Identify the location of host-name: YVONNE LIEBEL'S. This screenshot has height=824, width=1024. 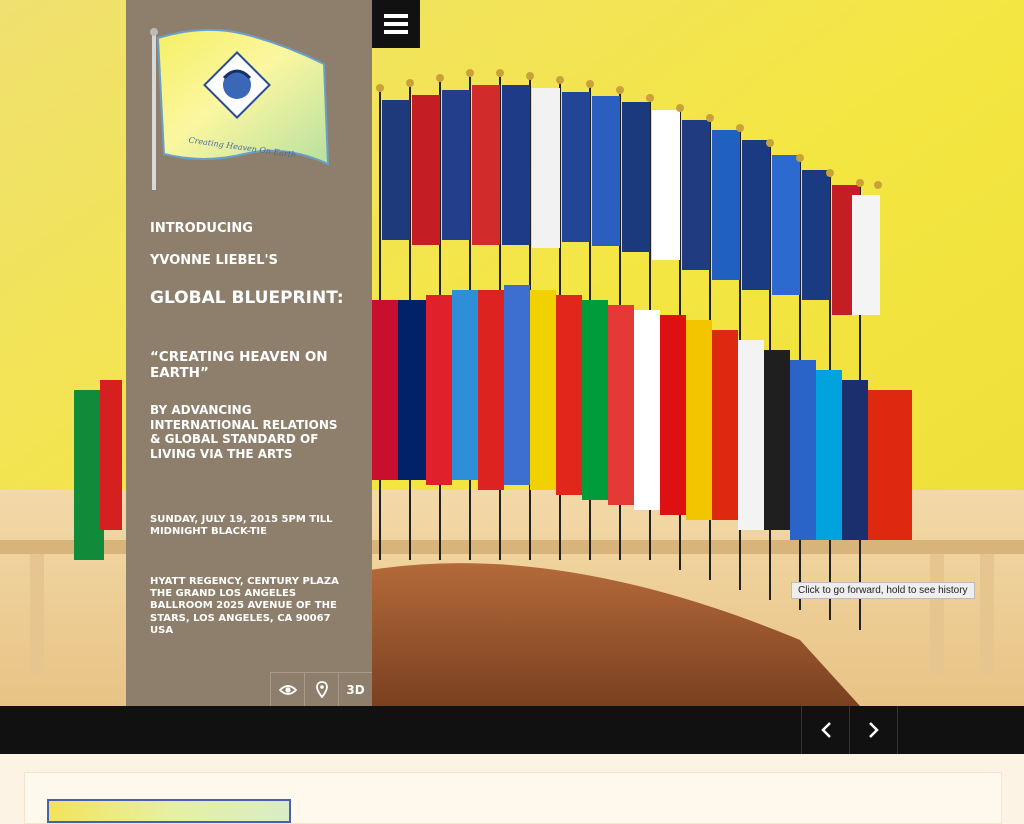
(214, 260).